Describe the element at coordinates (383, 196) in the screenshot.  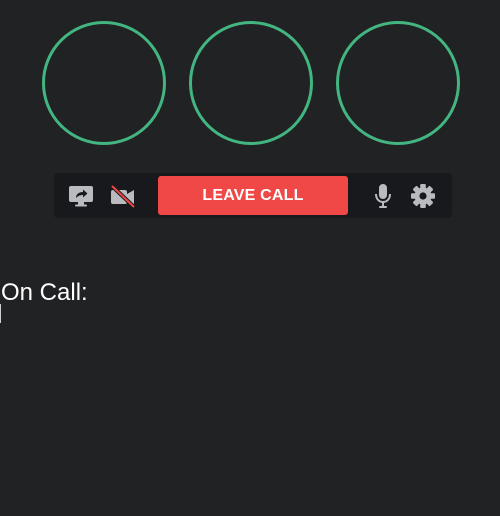
I see `microphone-icon` at that location.